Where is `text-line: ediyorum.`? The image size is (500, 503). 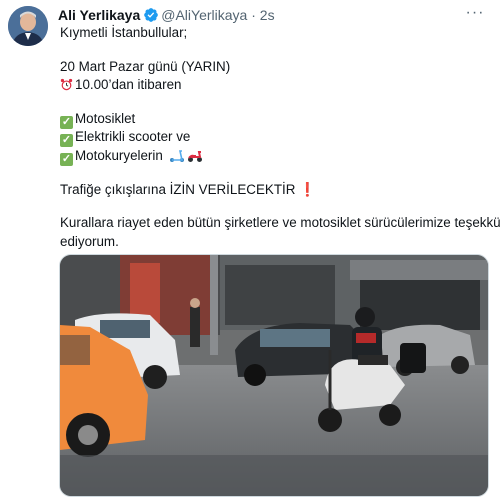
text-line: ediyorum. is located at coordinates (89, 241).